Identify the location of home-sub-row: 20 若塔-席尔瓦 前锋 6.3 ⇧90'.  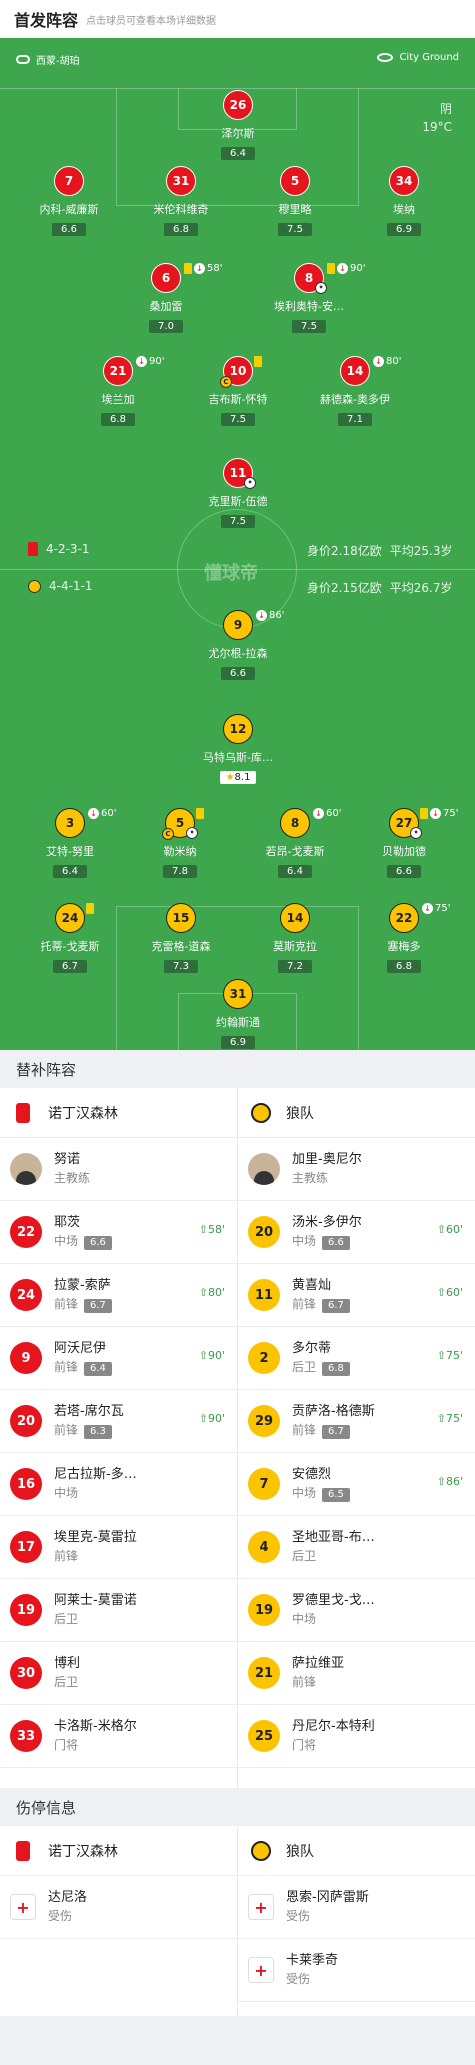
(118, 1421).